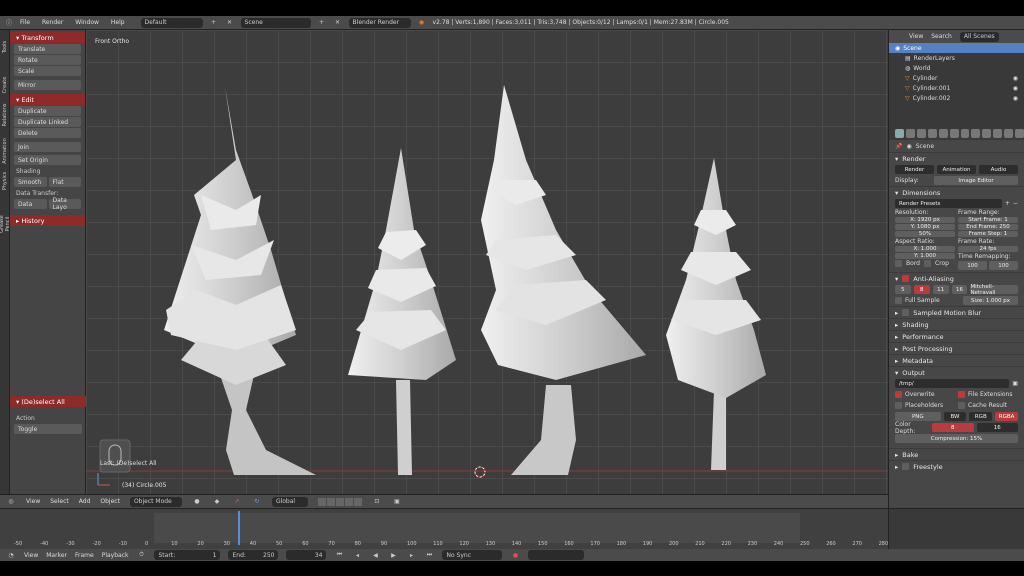 This screenshot has width=1024, height=576. Describe the element at coordinates (480, 472) in the screenshot. I see `3d-cursor` at that location.